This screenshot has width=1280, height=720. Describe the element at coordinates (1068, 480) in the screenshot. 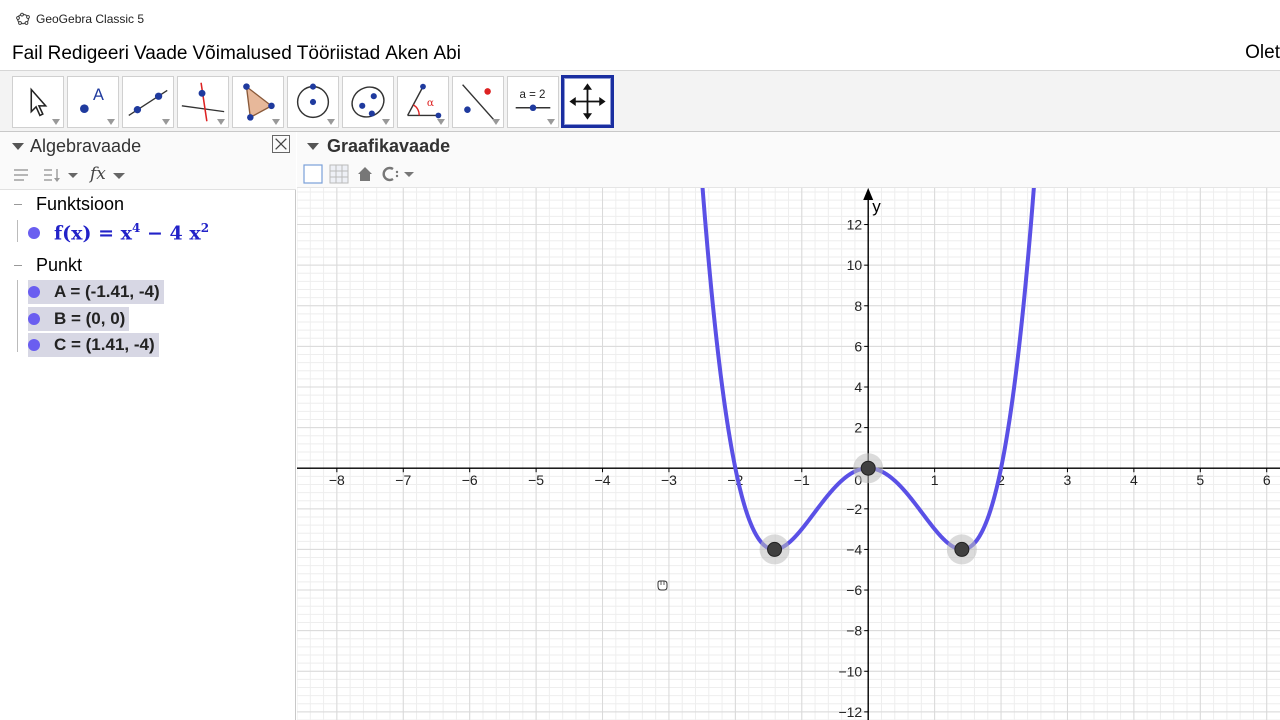

I see `x-tick-label: 3` at that location.